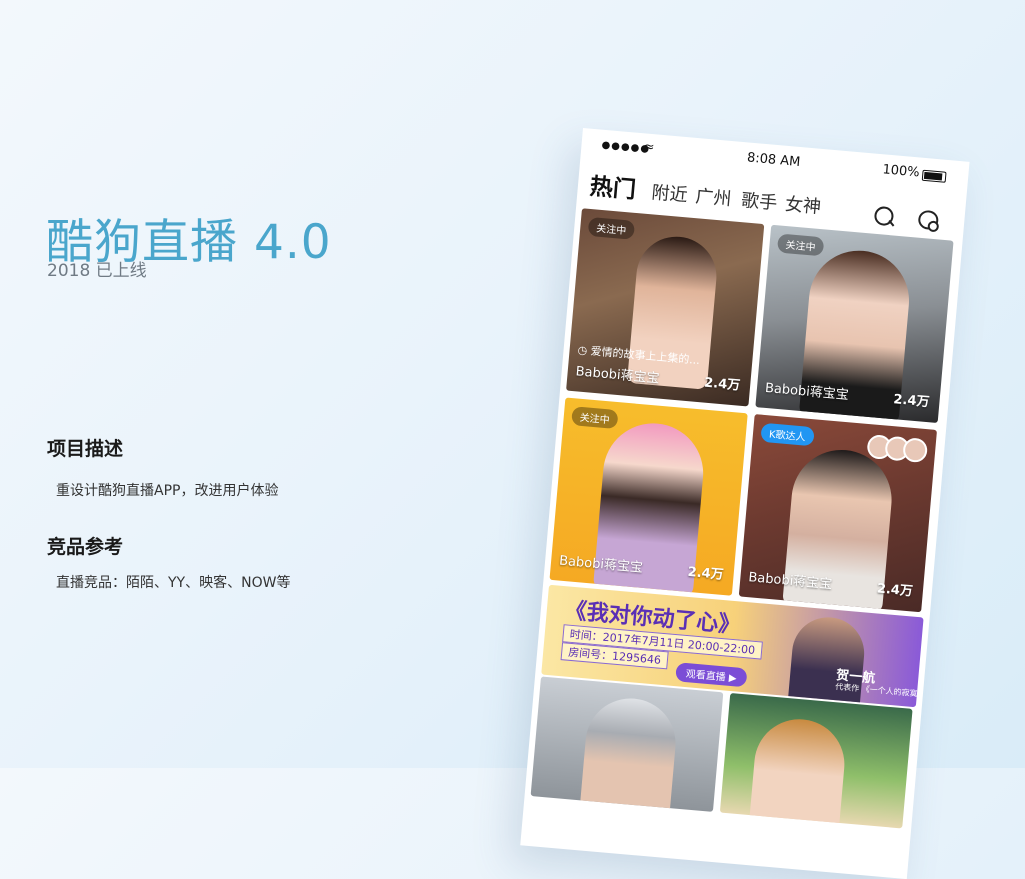 This screenshot has width=1025, height=879. What do you see at coordinates (838, 513) in the screenshot?
I see `live-room-card: K歌达人 Babobi蒋宝宝 2.4万` at bounding box center [838, 513].